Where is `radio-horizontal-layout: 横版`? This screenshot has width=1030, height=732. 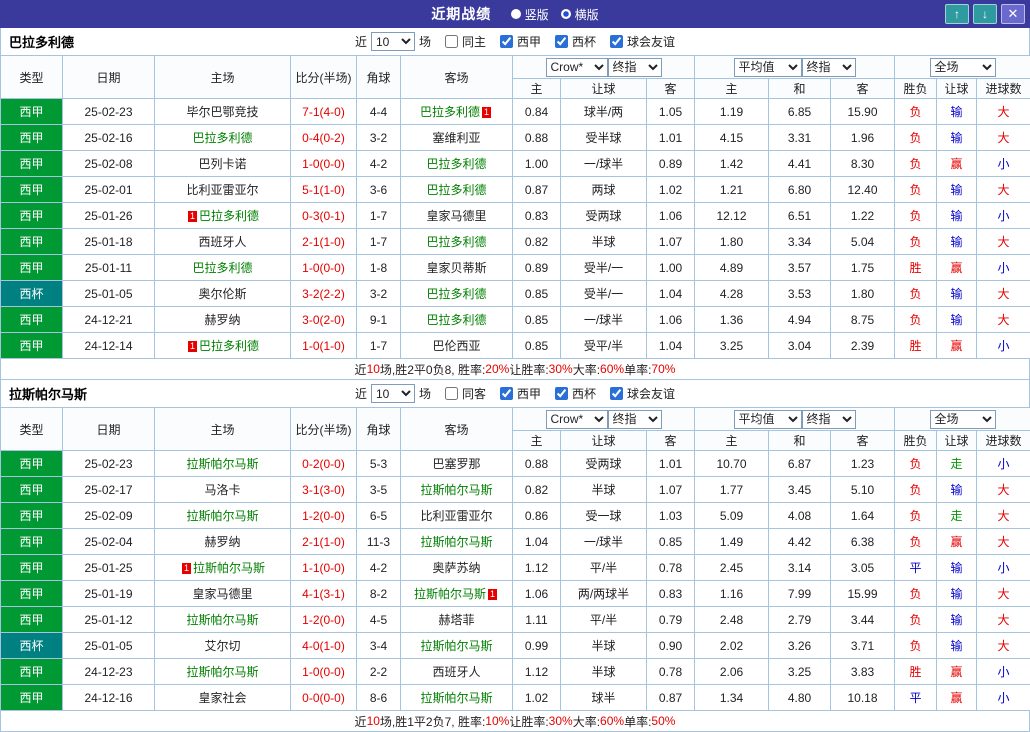 radio-horizontal-layout: 横版 is located at coordinates (579, 14).